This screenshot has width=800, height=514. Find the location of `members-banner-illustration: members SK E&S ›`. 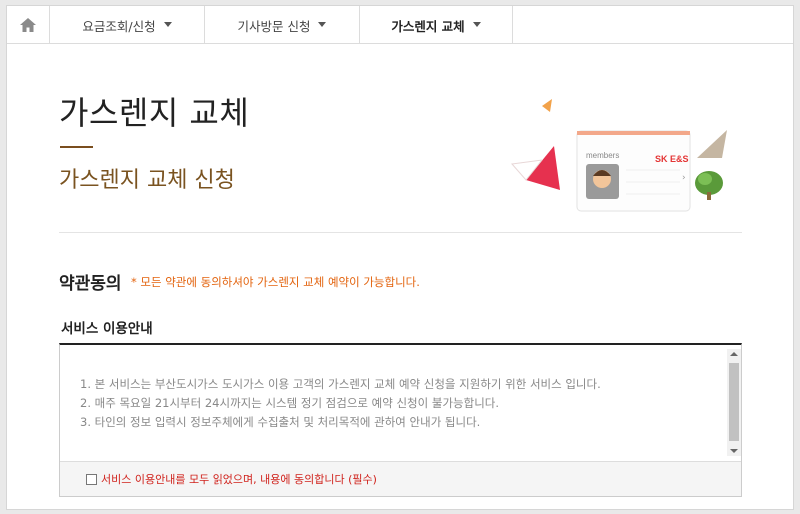

members-banner-illustration: members SK E&S › is located at coordinates (619, 155).